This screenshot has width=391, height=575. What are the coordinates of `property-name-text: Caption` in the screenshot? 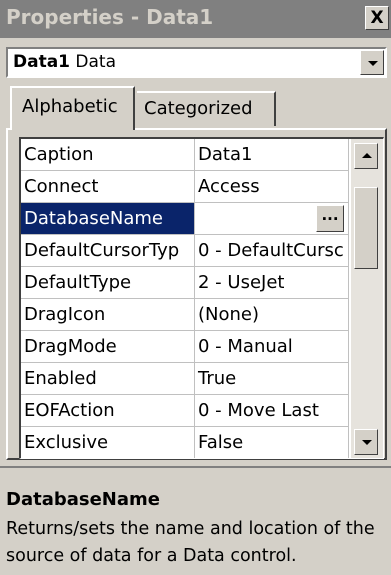 It's located at (59, 154).